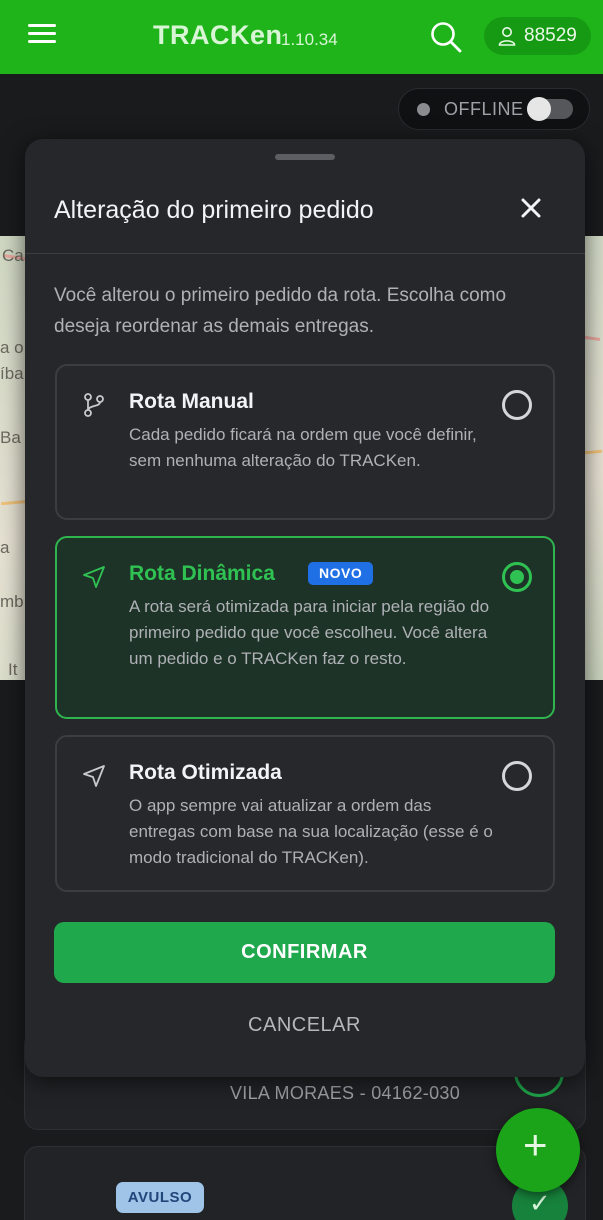 The image size is (603, 1220). Describe the element at coordinates (12, 347) in the screenshot. I see `map-label: a o` at that location.